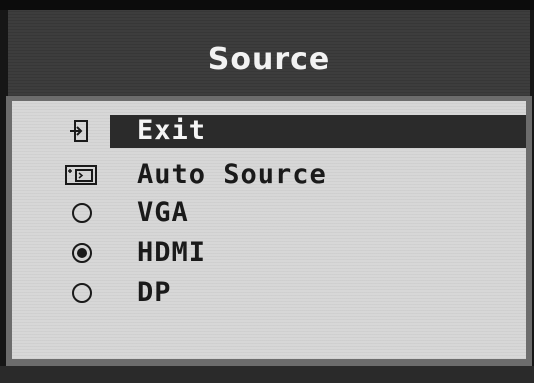 The width and height of the screenshot is (534, 383). Describe the element at coordinates (81, 253) in the screenshot. I see `radio-filled-icon` at that location.